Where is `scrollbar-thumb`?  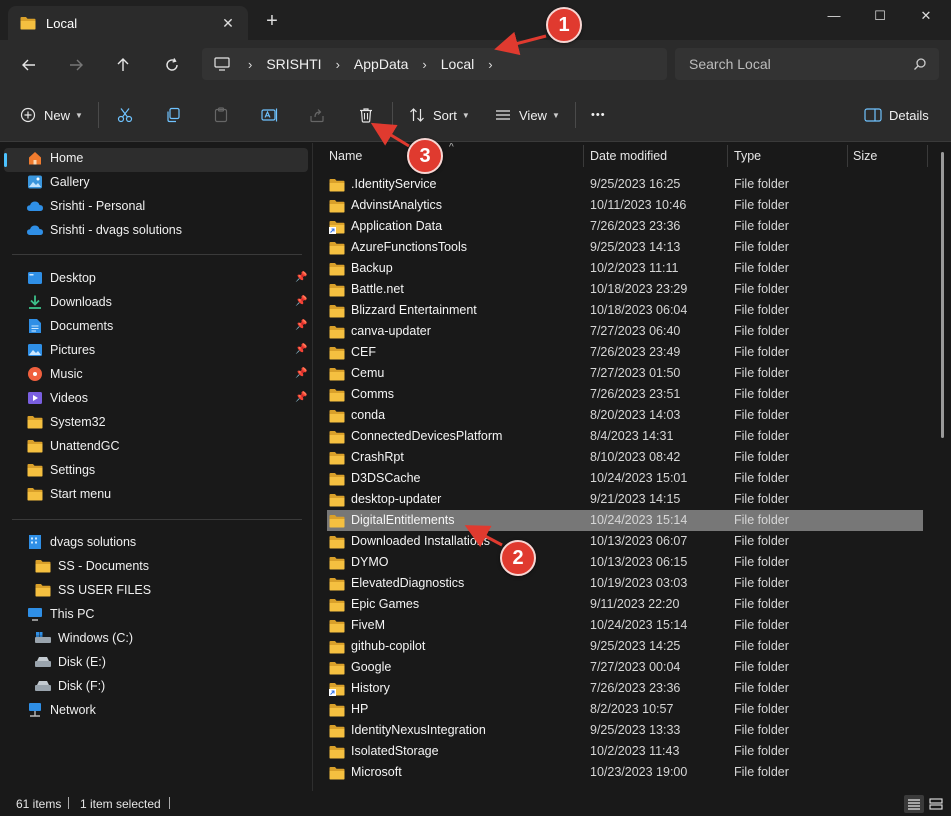 scrollbar-thumb is located at coordinates (942, 295).